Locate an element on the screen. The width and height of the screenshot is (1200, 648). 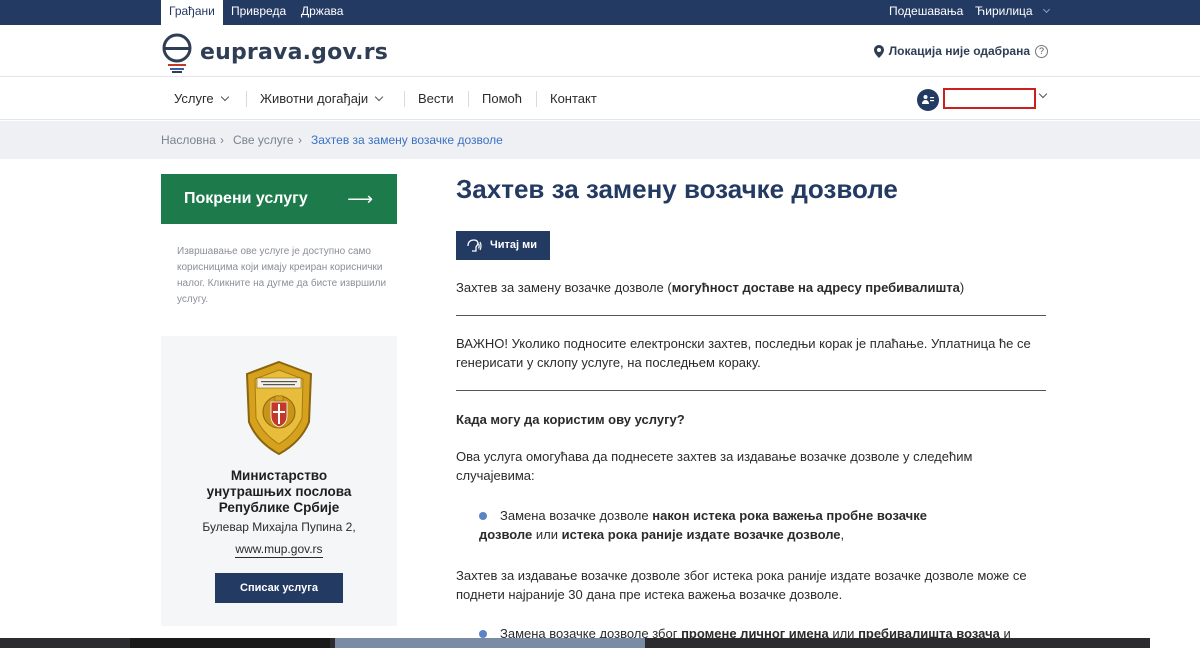
intro-plain: Захтев за замену возачке дозволе ( is located at coordinates (564, 287).